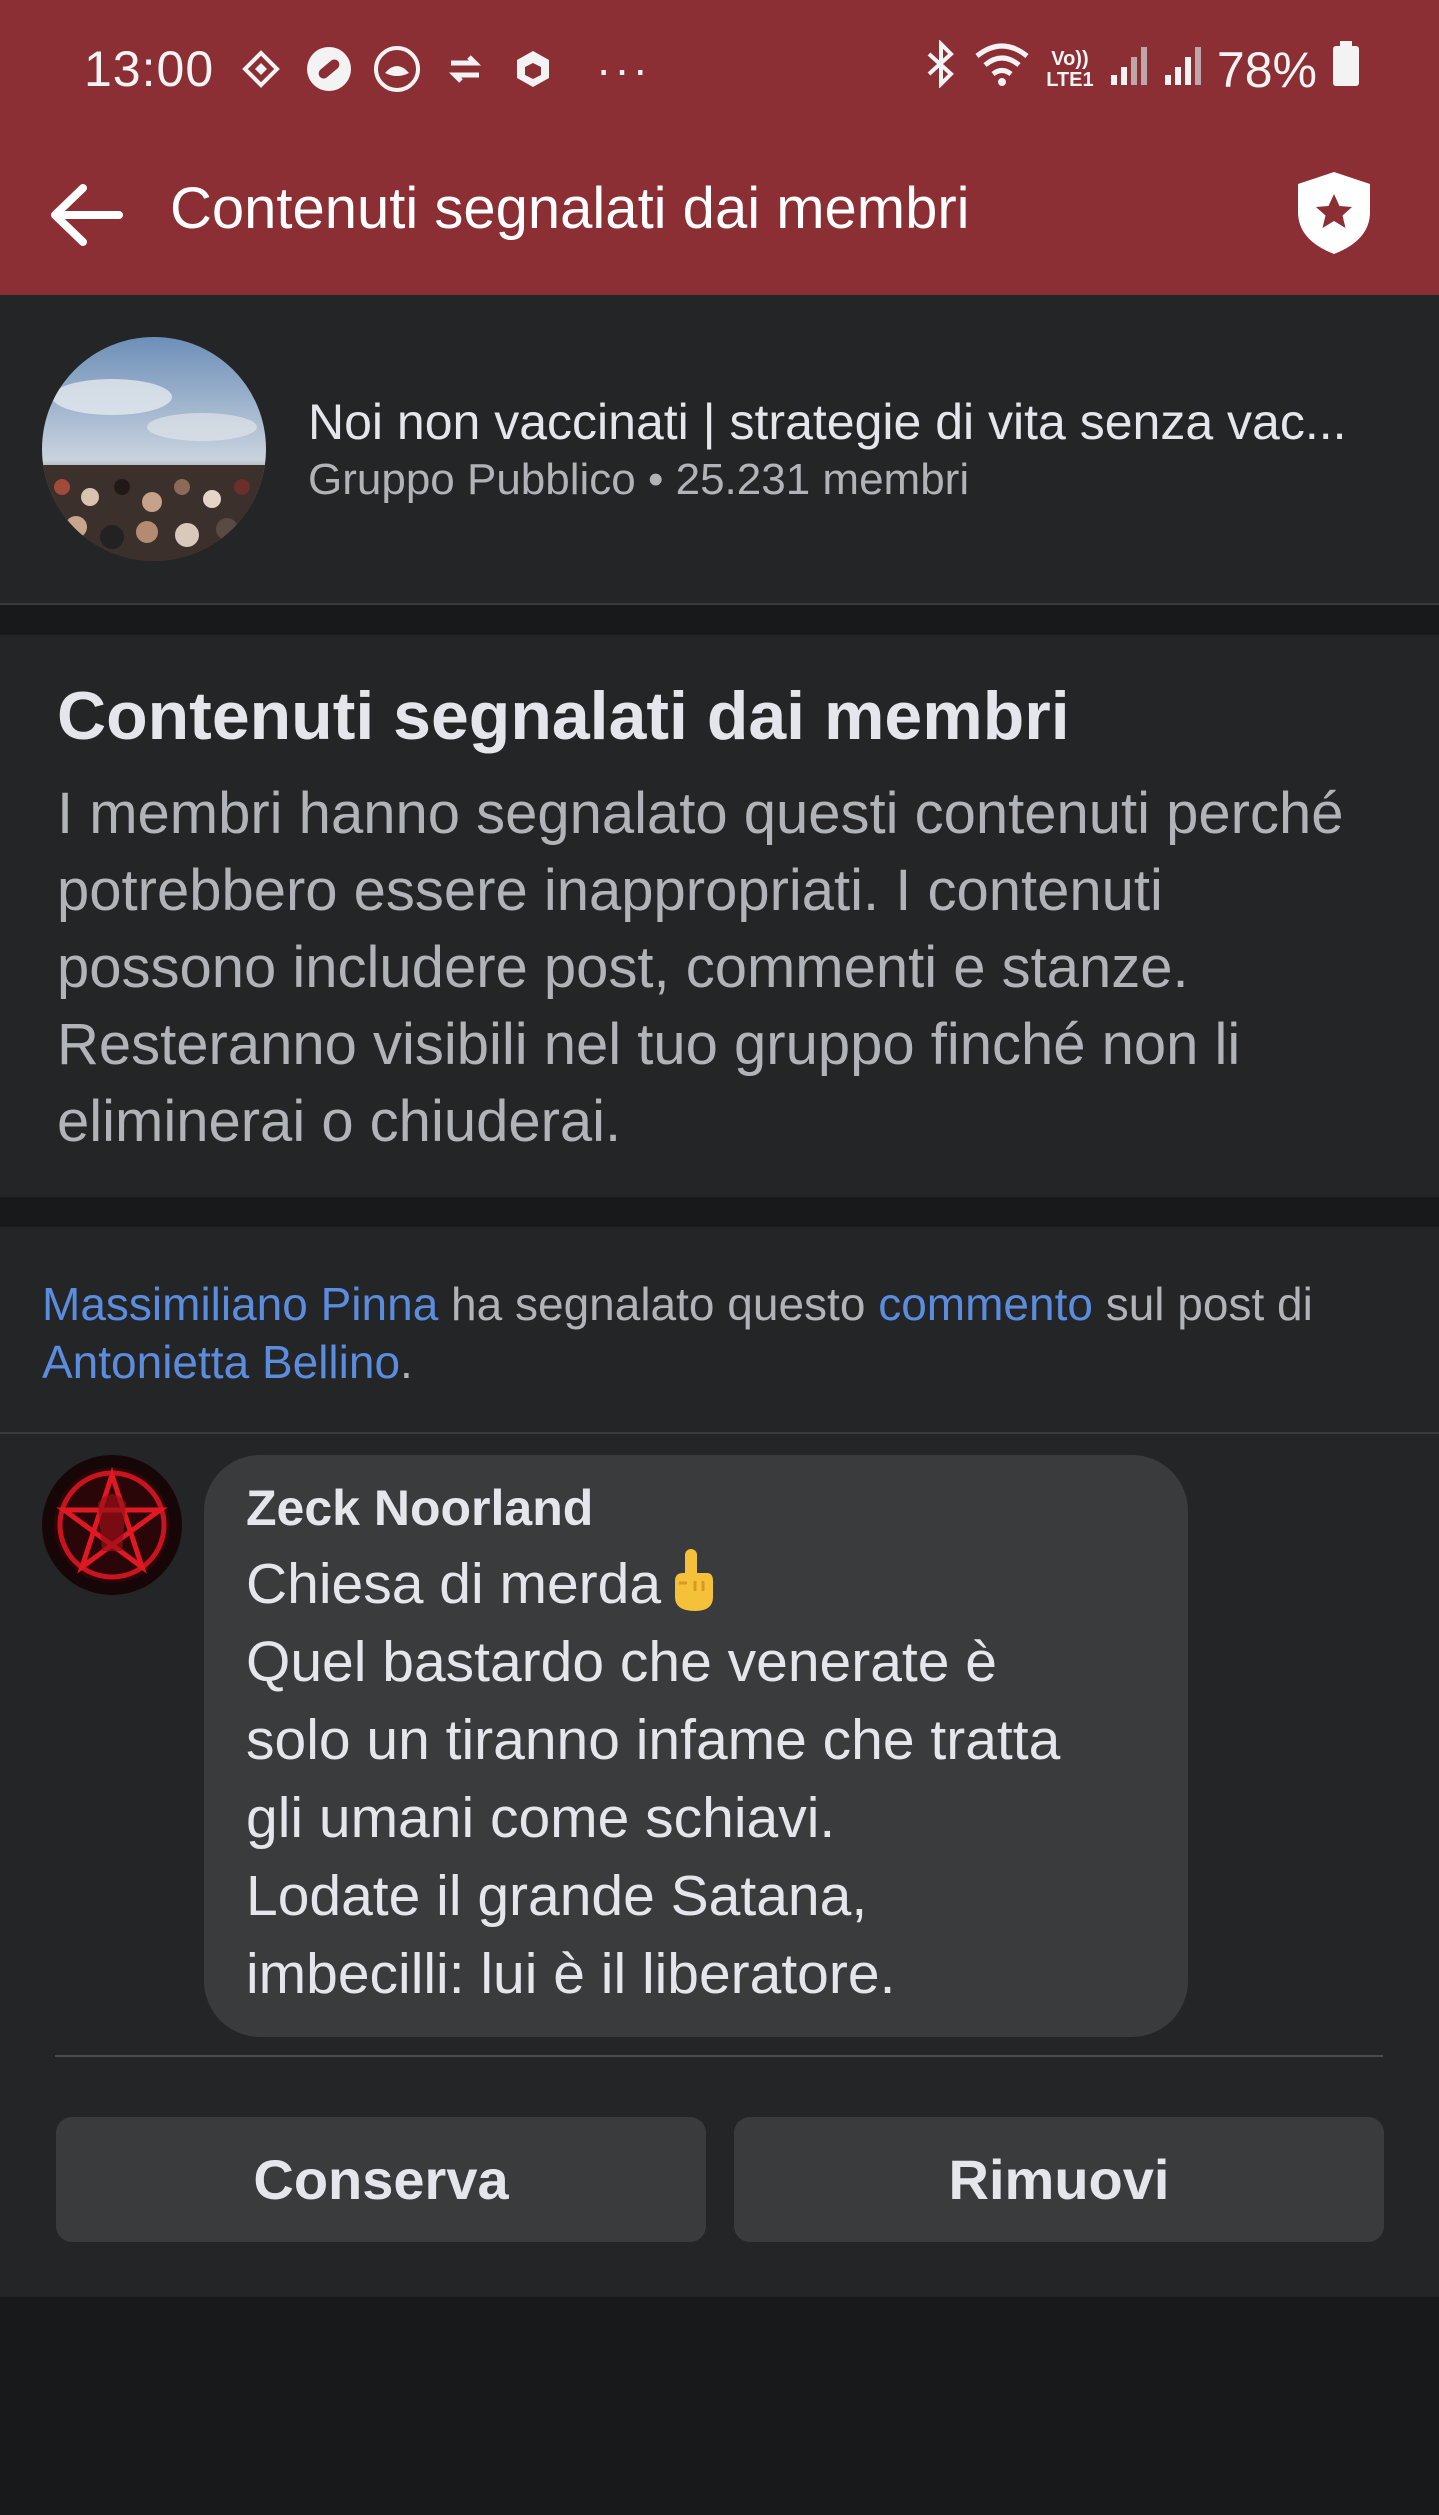 The height and width of the screenshot is (2515, 1439). What do you see at coordinates (653, 1740) in the screenshot?
I see `comment-line: solo un tiranno infame che tratta` at bounding box center [653, 1740].